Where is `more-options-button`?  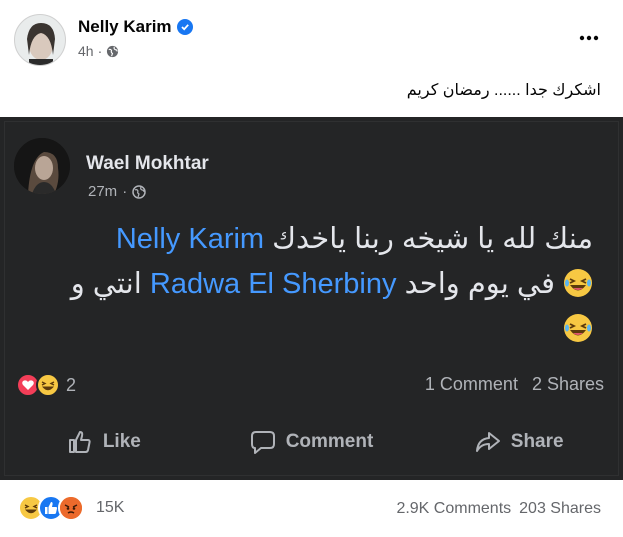 more-options-button is located at coordinates (589, 38).